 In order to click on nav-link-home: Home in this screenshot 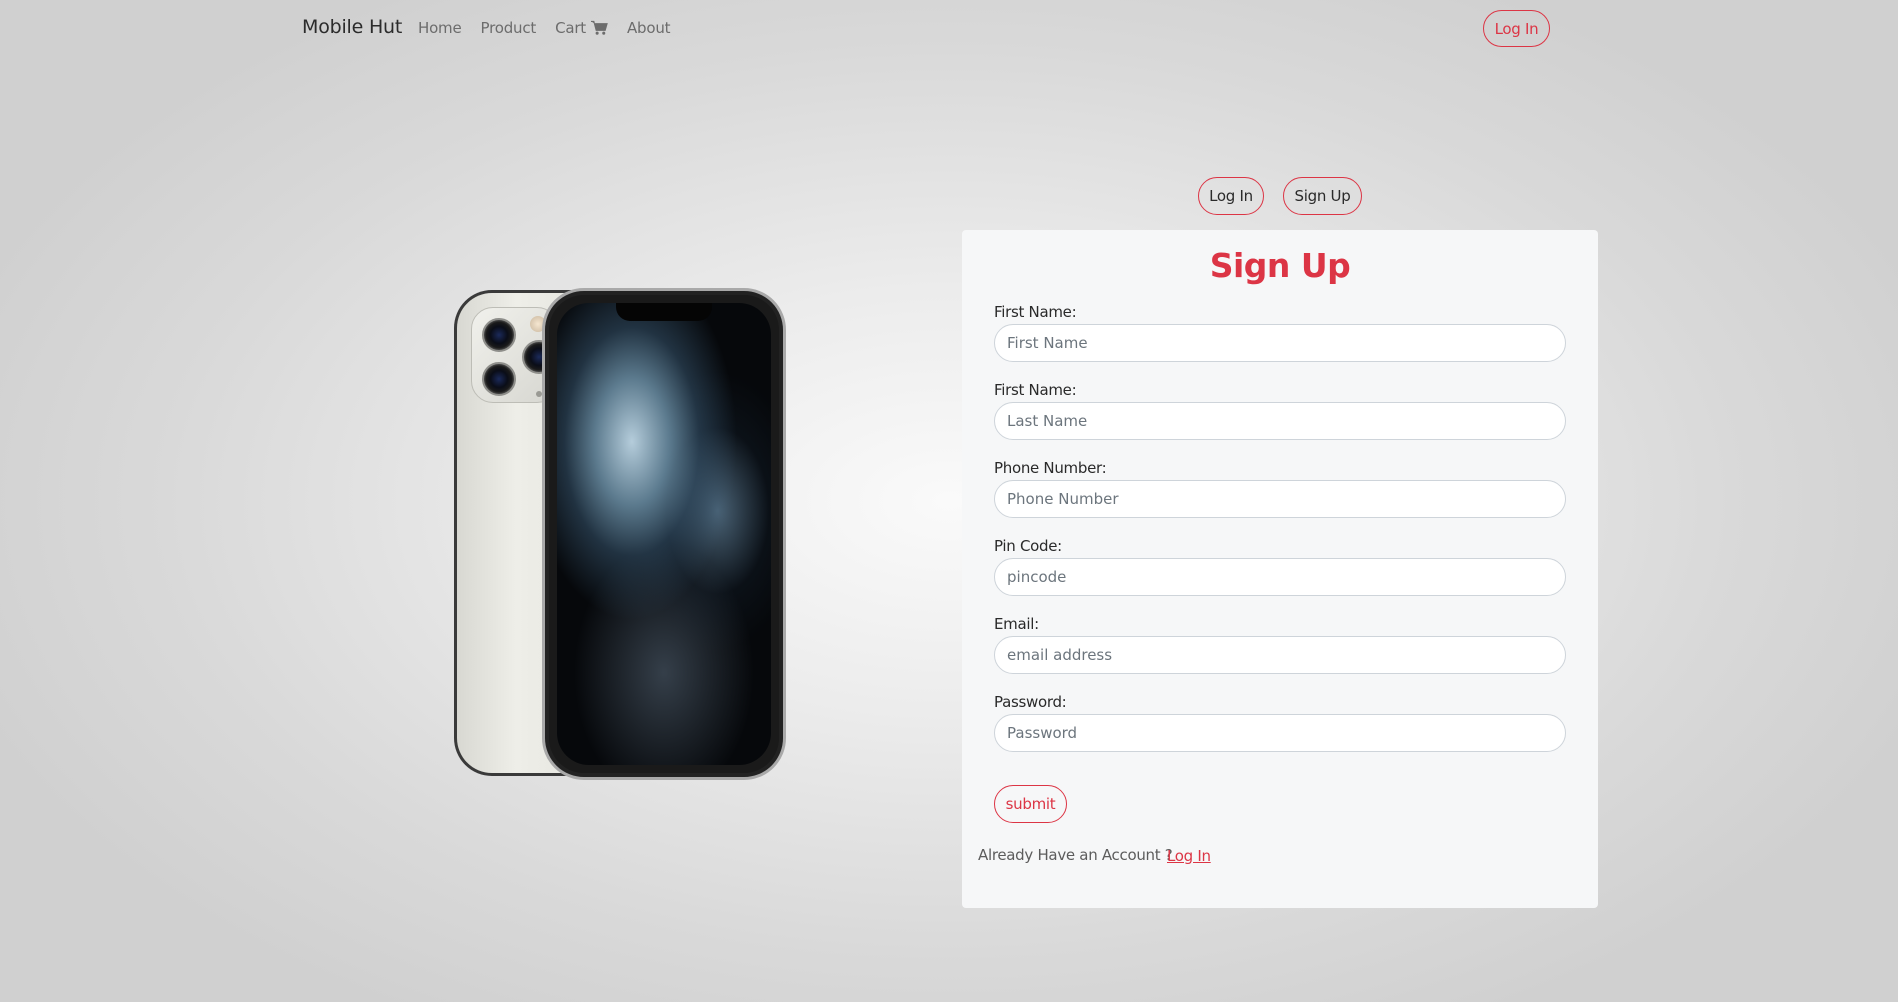, I will do `click(440, 28)`.